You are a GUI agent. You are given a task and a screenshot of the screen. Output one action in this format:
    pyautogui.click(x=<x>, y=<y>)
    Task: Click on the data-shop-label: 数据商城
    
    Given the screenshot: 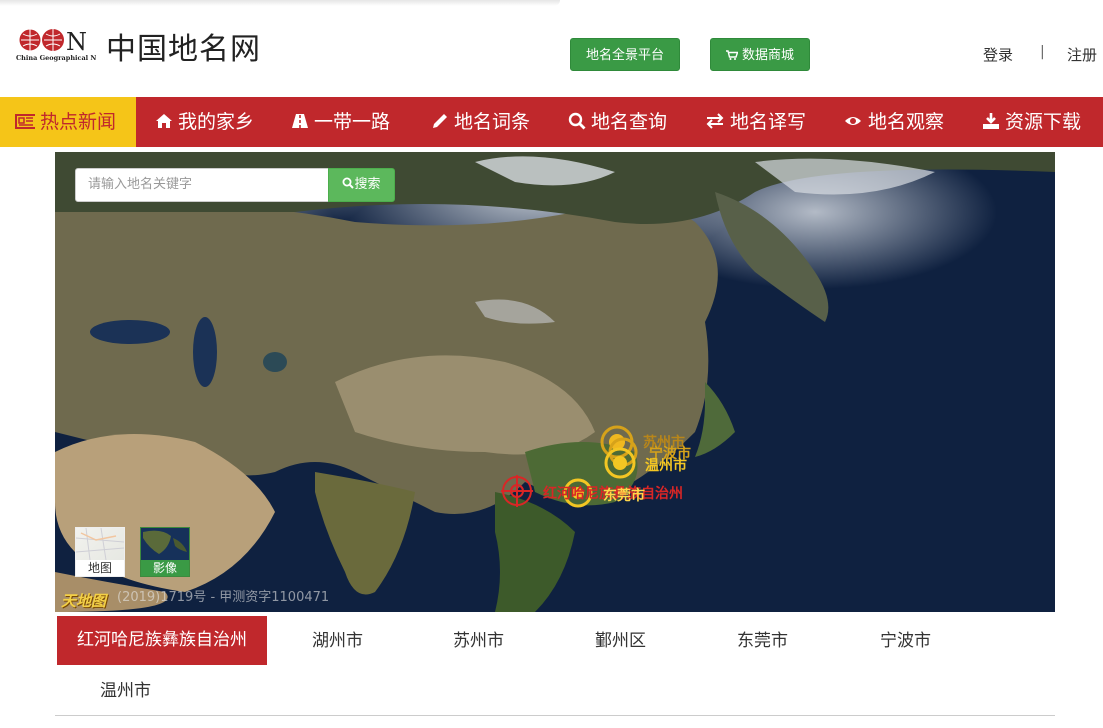 What is the action you would take?
    pyautogui.click(x=767, y=55)
    